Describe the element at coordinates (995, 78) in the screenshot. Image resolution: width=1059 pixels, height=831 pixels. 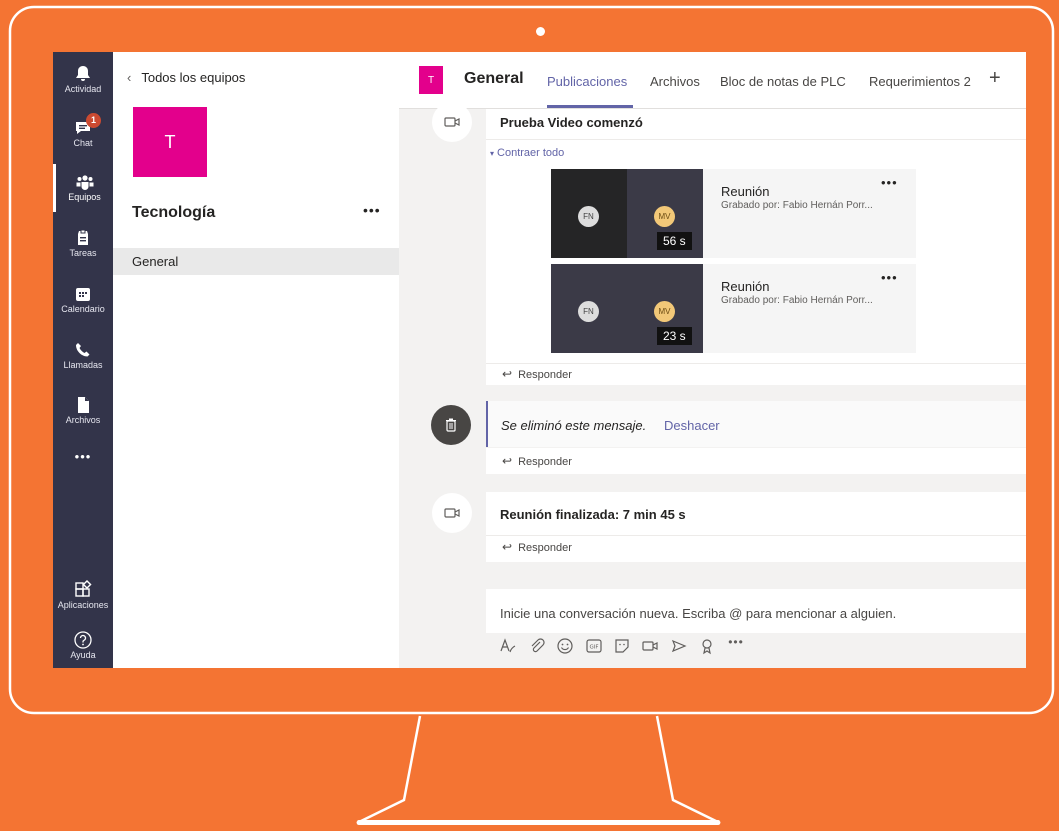
I see `add-tab-button: +` at that location.